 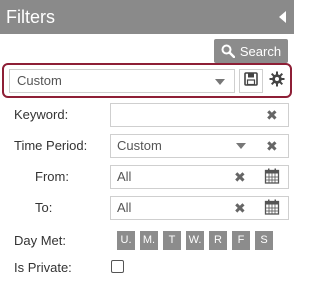 What do you see at coordinates (228, 51) in the screenshot?
I see `search-icon` at bounding box center [228, 51].